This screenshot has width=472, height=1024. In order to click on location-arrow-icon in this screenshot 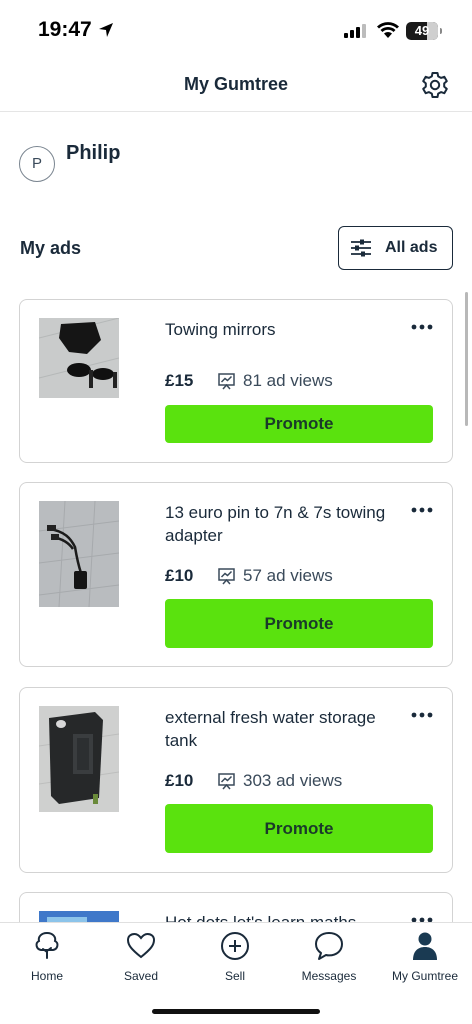, I will do `click(106, 30)`.